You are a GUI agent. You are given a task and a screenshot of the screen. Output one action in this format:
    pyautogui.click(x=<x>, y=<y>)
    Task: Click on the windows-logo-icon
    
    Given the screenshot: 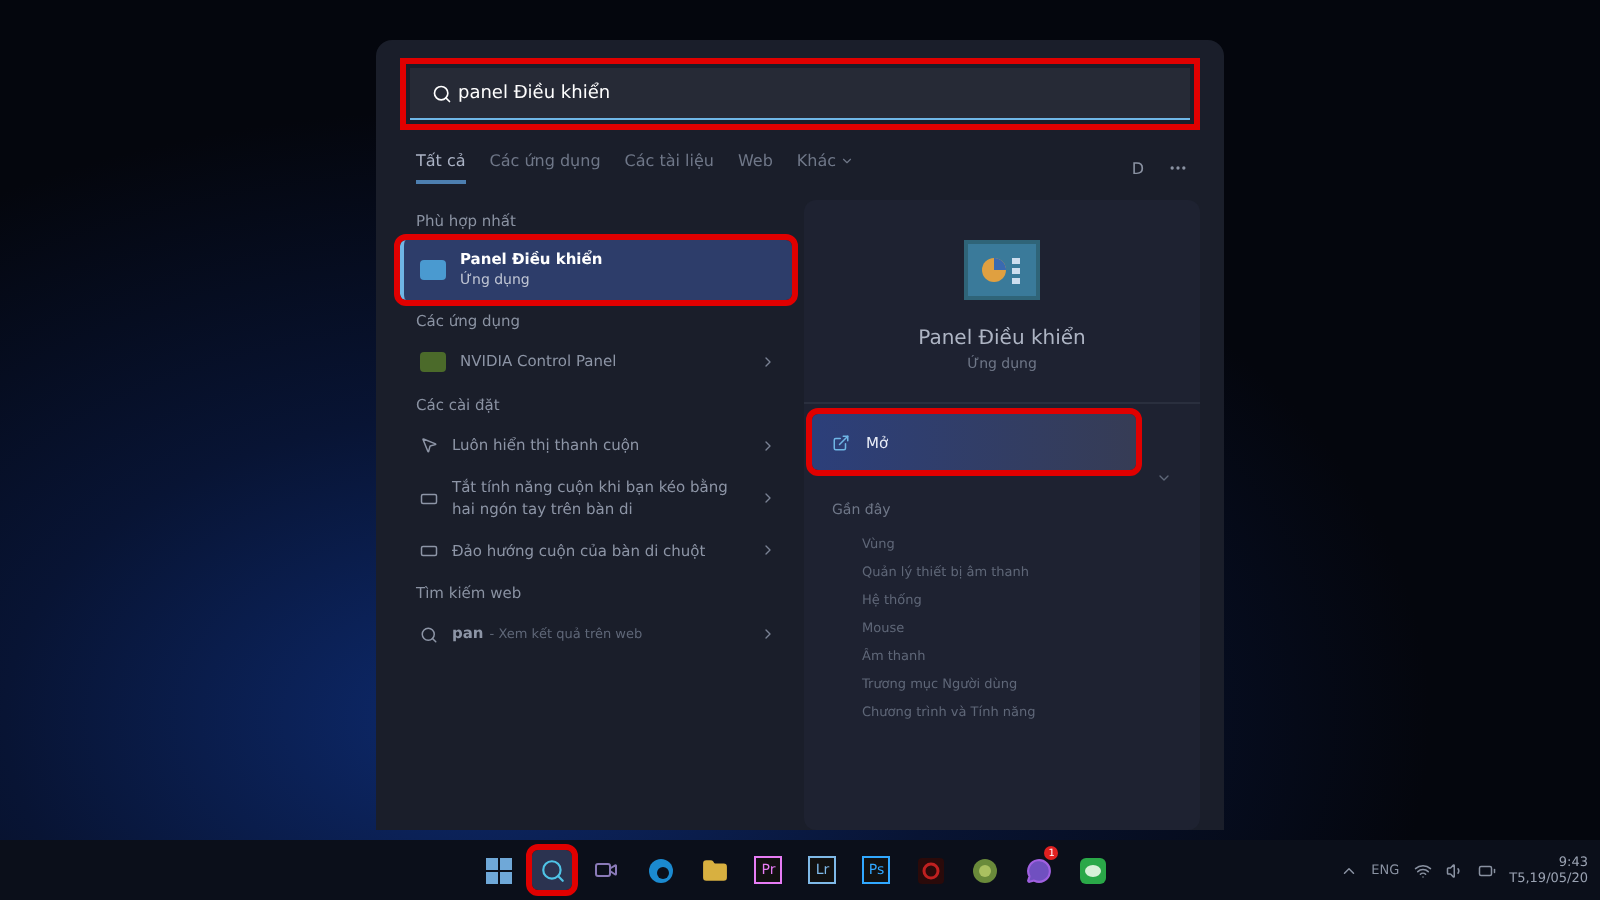 What is the action you would take?
    pyautogui.click(x=498, y=870)
    